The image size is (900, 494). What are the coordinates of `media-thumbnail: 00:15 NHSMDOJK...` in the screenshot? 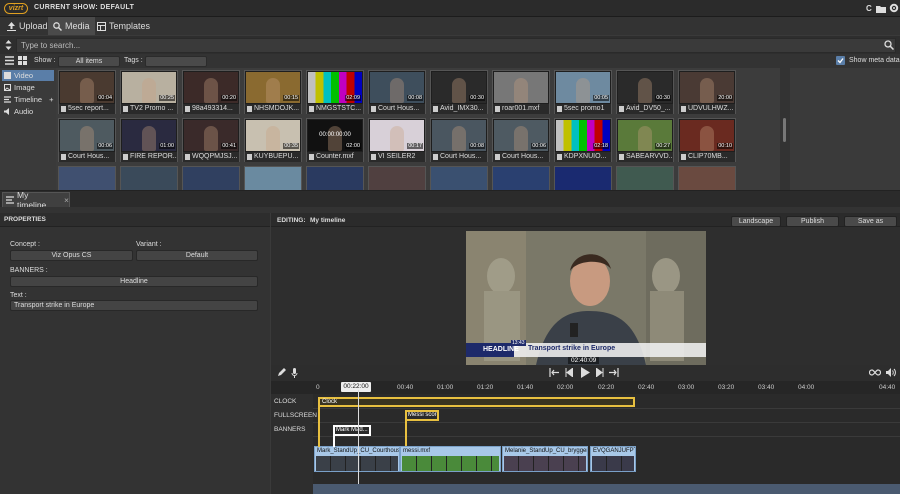 It's located at (273, 92).